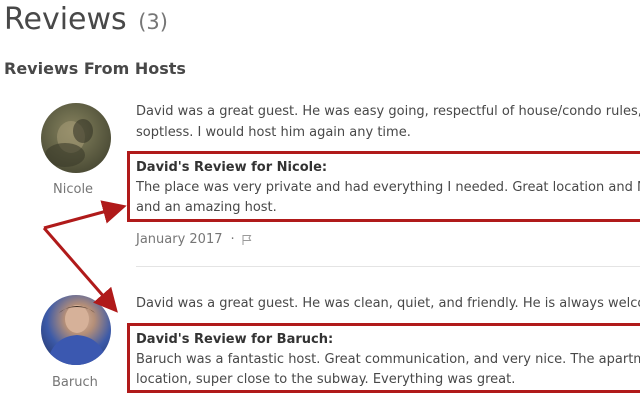  I want to click on page-title: Reviews (3), so click(86, 19).